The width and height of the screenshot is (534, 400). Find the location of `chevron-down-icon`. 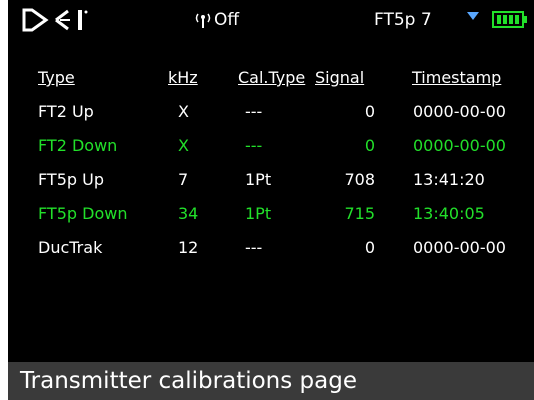

chevron-down-icon is located at coordinates (473, 16).